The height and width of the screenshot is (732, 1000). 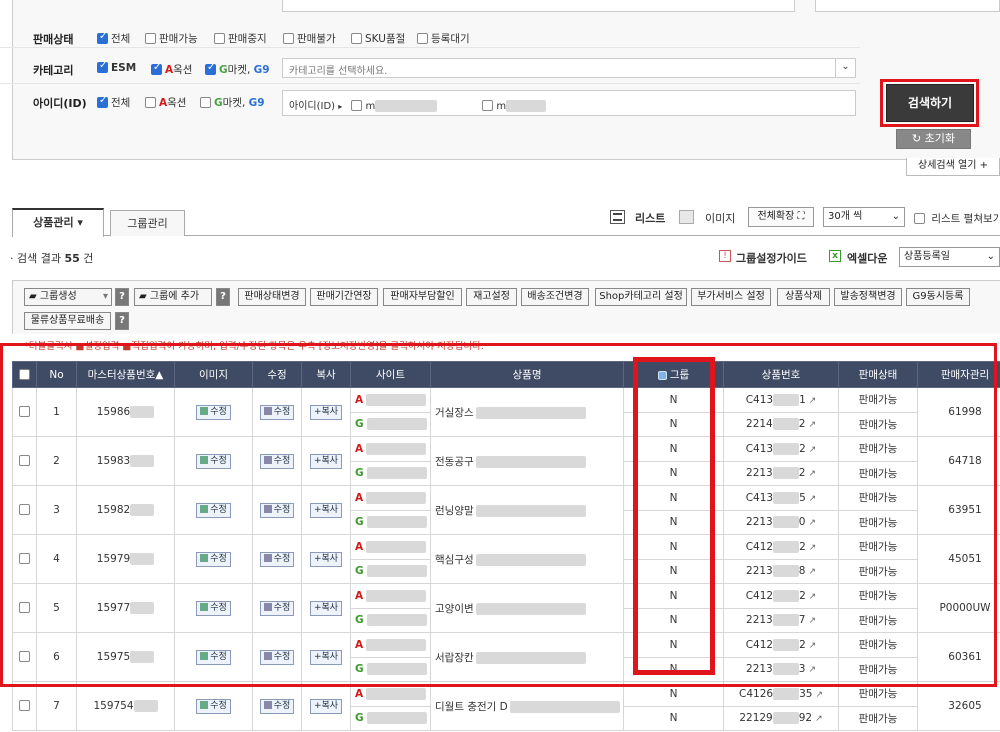 What do you see at coordinates (272, 297) in the screenshot?
I see `toolbar-sales-status-change: 판매상태변경` at bounding box center [272, 297].